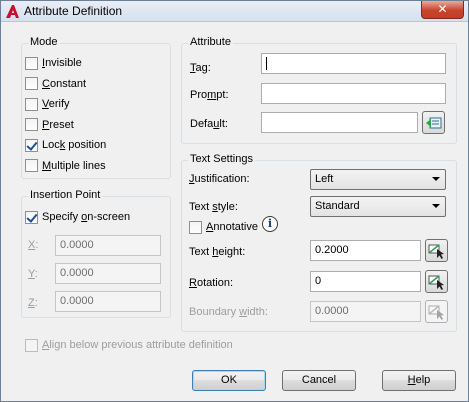 Image resolution: width=469 pixels, height=402 pixels. Describe the element at coordinates (419, 380) in the screenshot. I see `help-button: Help` at that location.